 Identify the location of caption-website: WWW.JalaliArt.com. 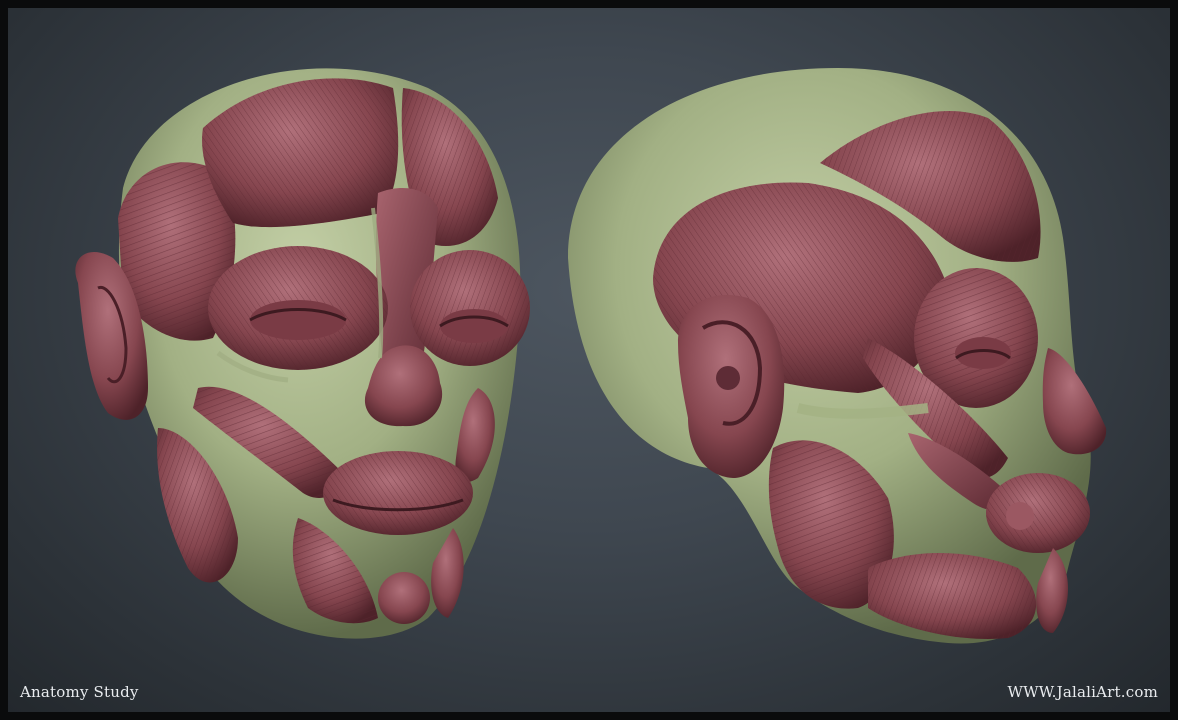
(1082, 692).